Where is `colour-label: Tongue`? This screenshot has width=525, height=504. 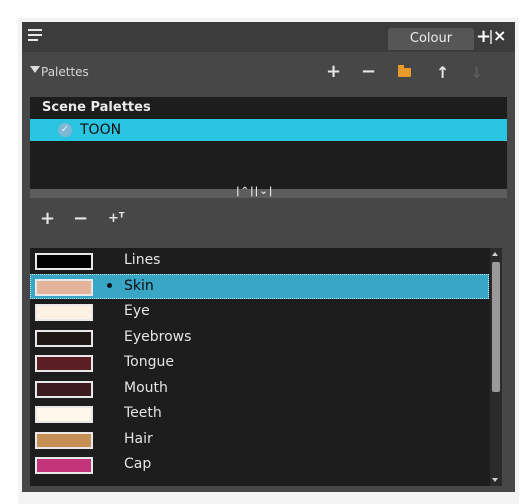
colour-label: Tongue is located at coordinates (149, 362).